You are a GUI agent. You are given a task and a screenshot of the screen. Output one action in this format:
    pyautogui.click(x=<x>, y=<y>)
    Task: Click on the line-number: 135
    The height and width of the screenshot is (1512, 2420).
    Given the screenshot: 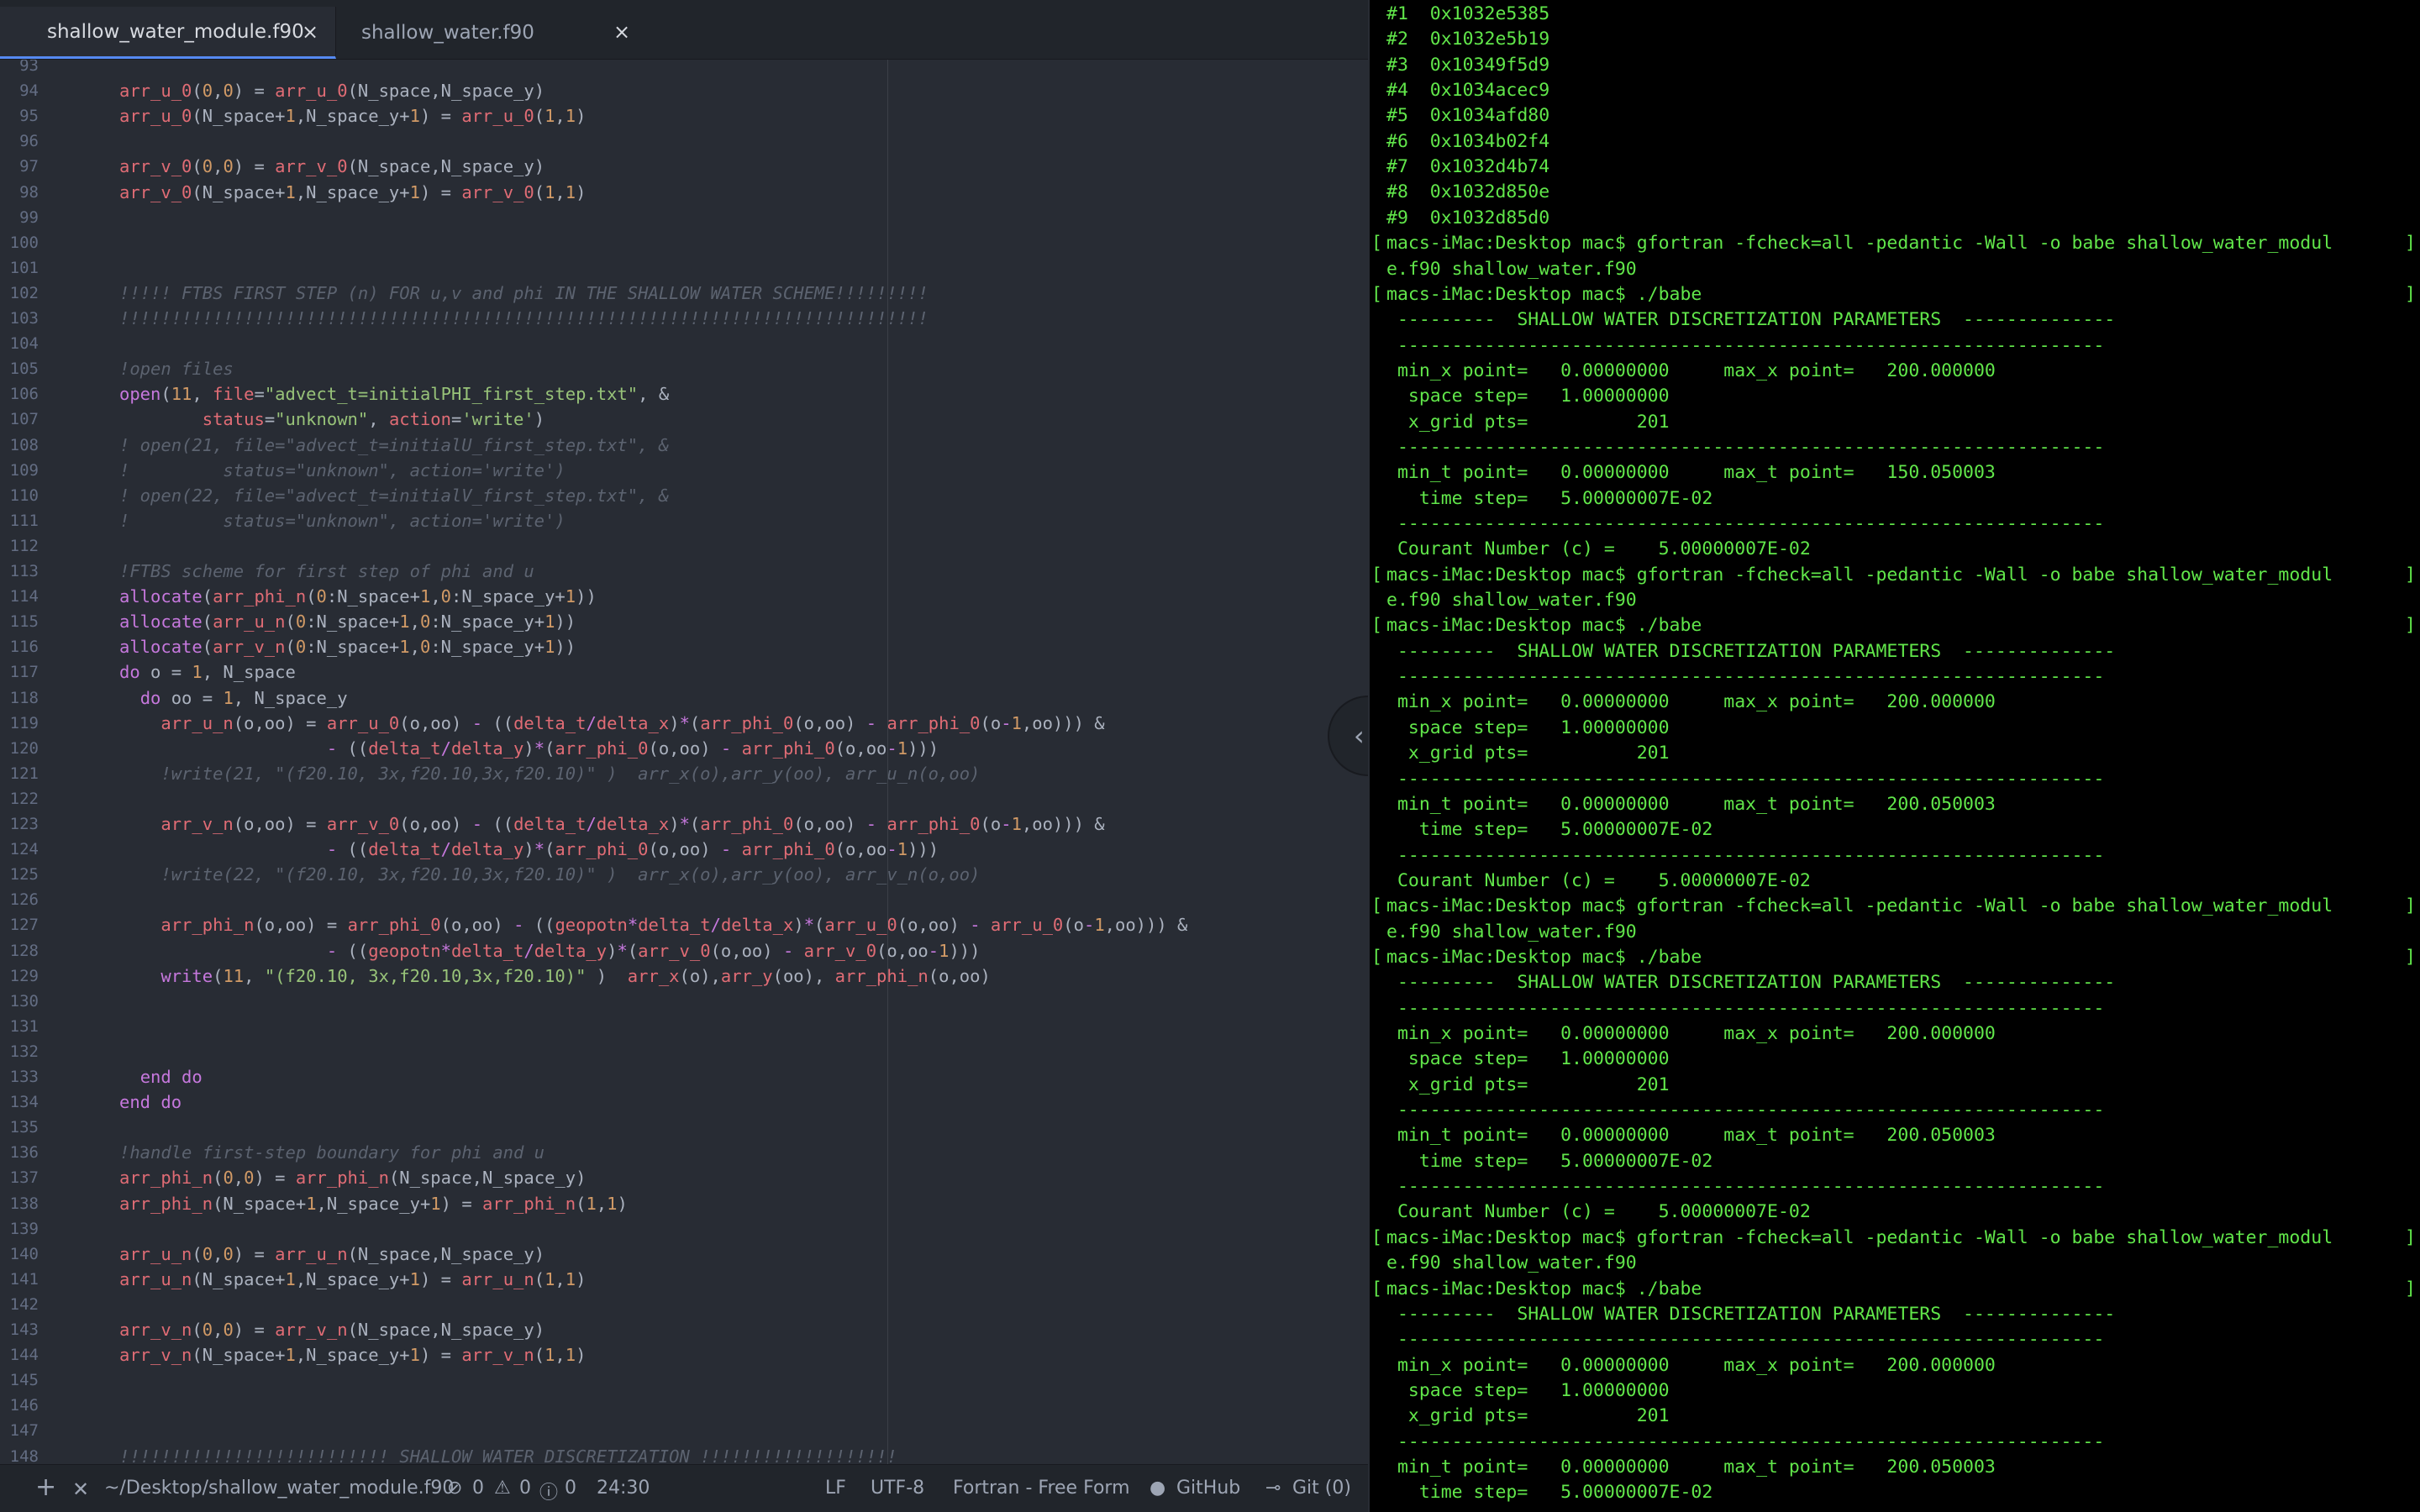 What is the action you would take?
    pyautogui.click(x=24, y=1127)
    